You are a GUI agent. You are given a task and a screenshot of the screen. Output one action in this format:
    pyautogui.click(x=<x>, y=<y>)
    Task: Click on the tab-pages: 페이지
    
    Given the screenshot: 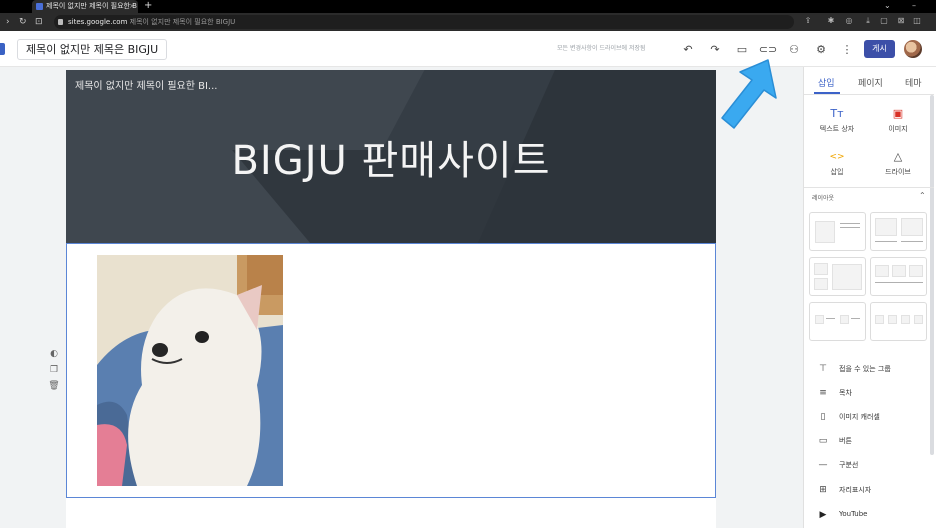 What is the action you would take?
    pyautogui.click(x=870, y=82)
    